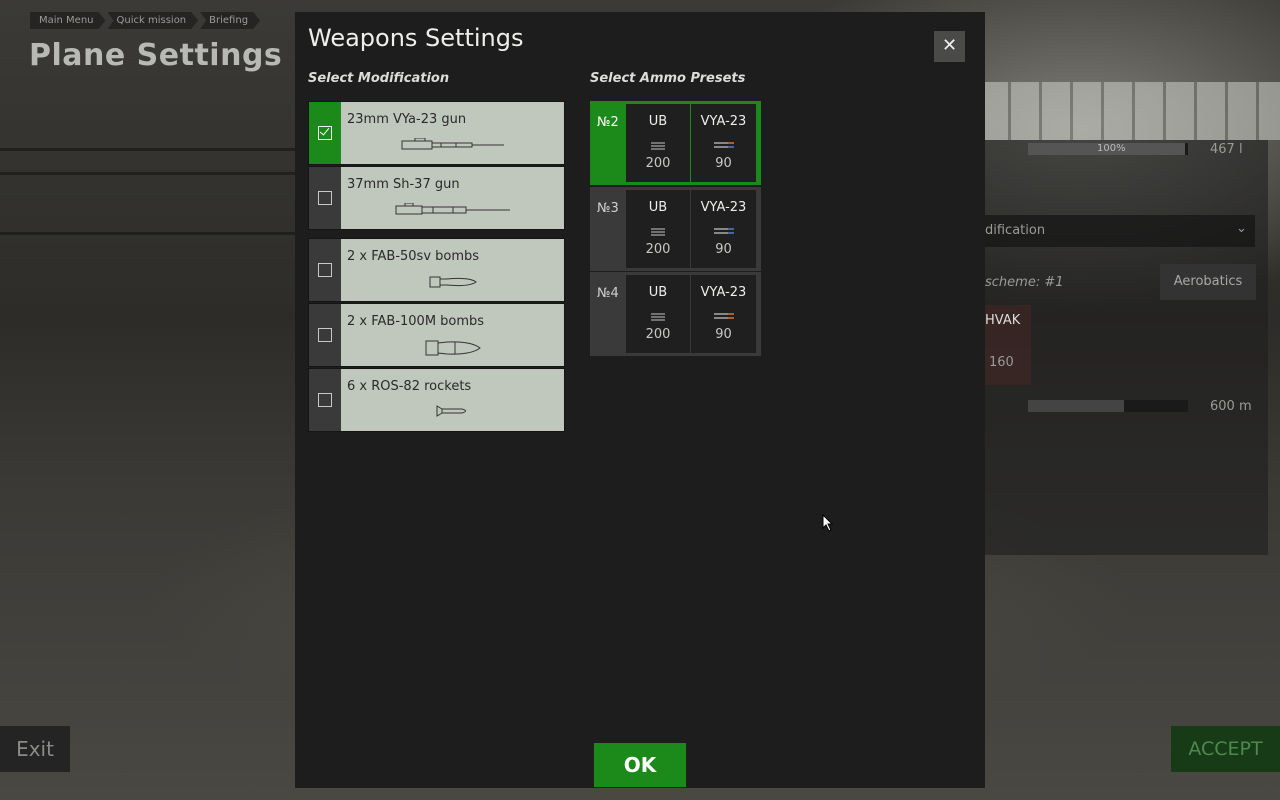 This screenshot has height=800, width=1280. What do you see at coordinates (1024, 282) in the screenshot?
I see `scheme-label: scheme: #1` at bounding box center [1024, 282].